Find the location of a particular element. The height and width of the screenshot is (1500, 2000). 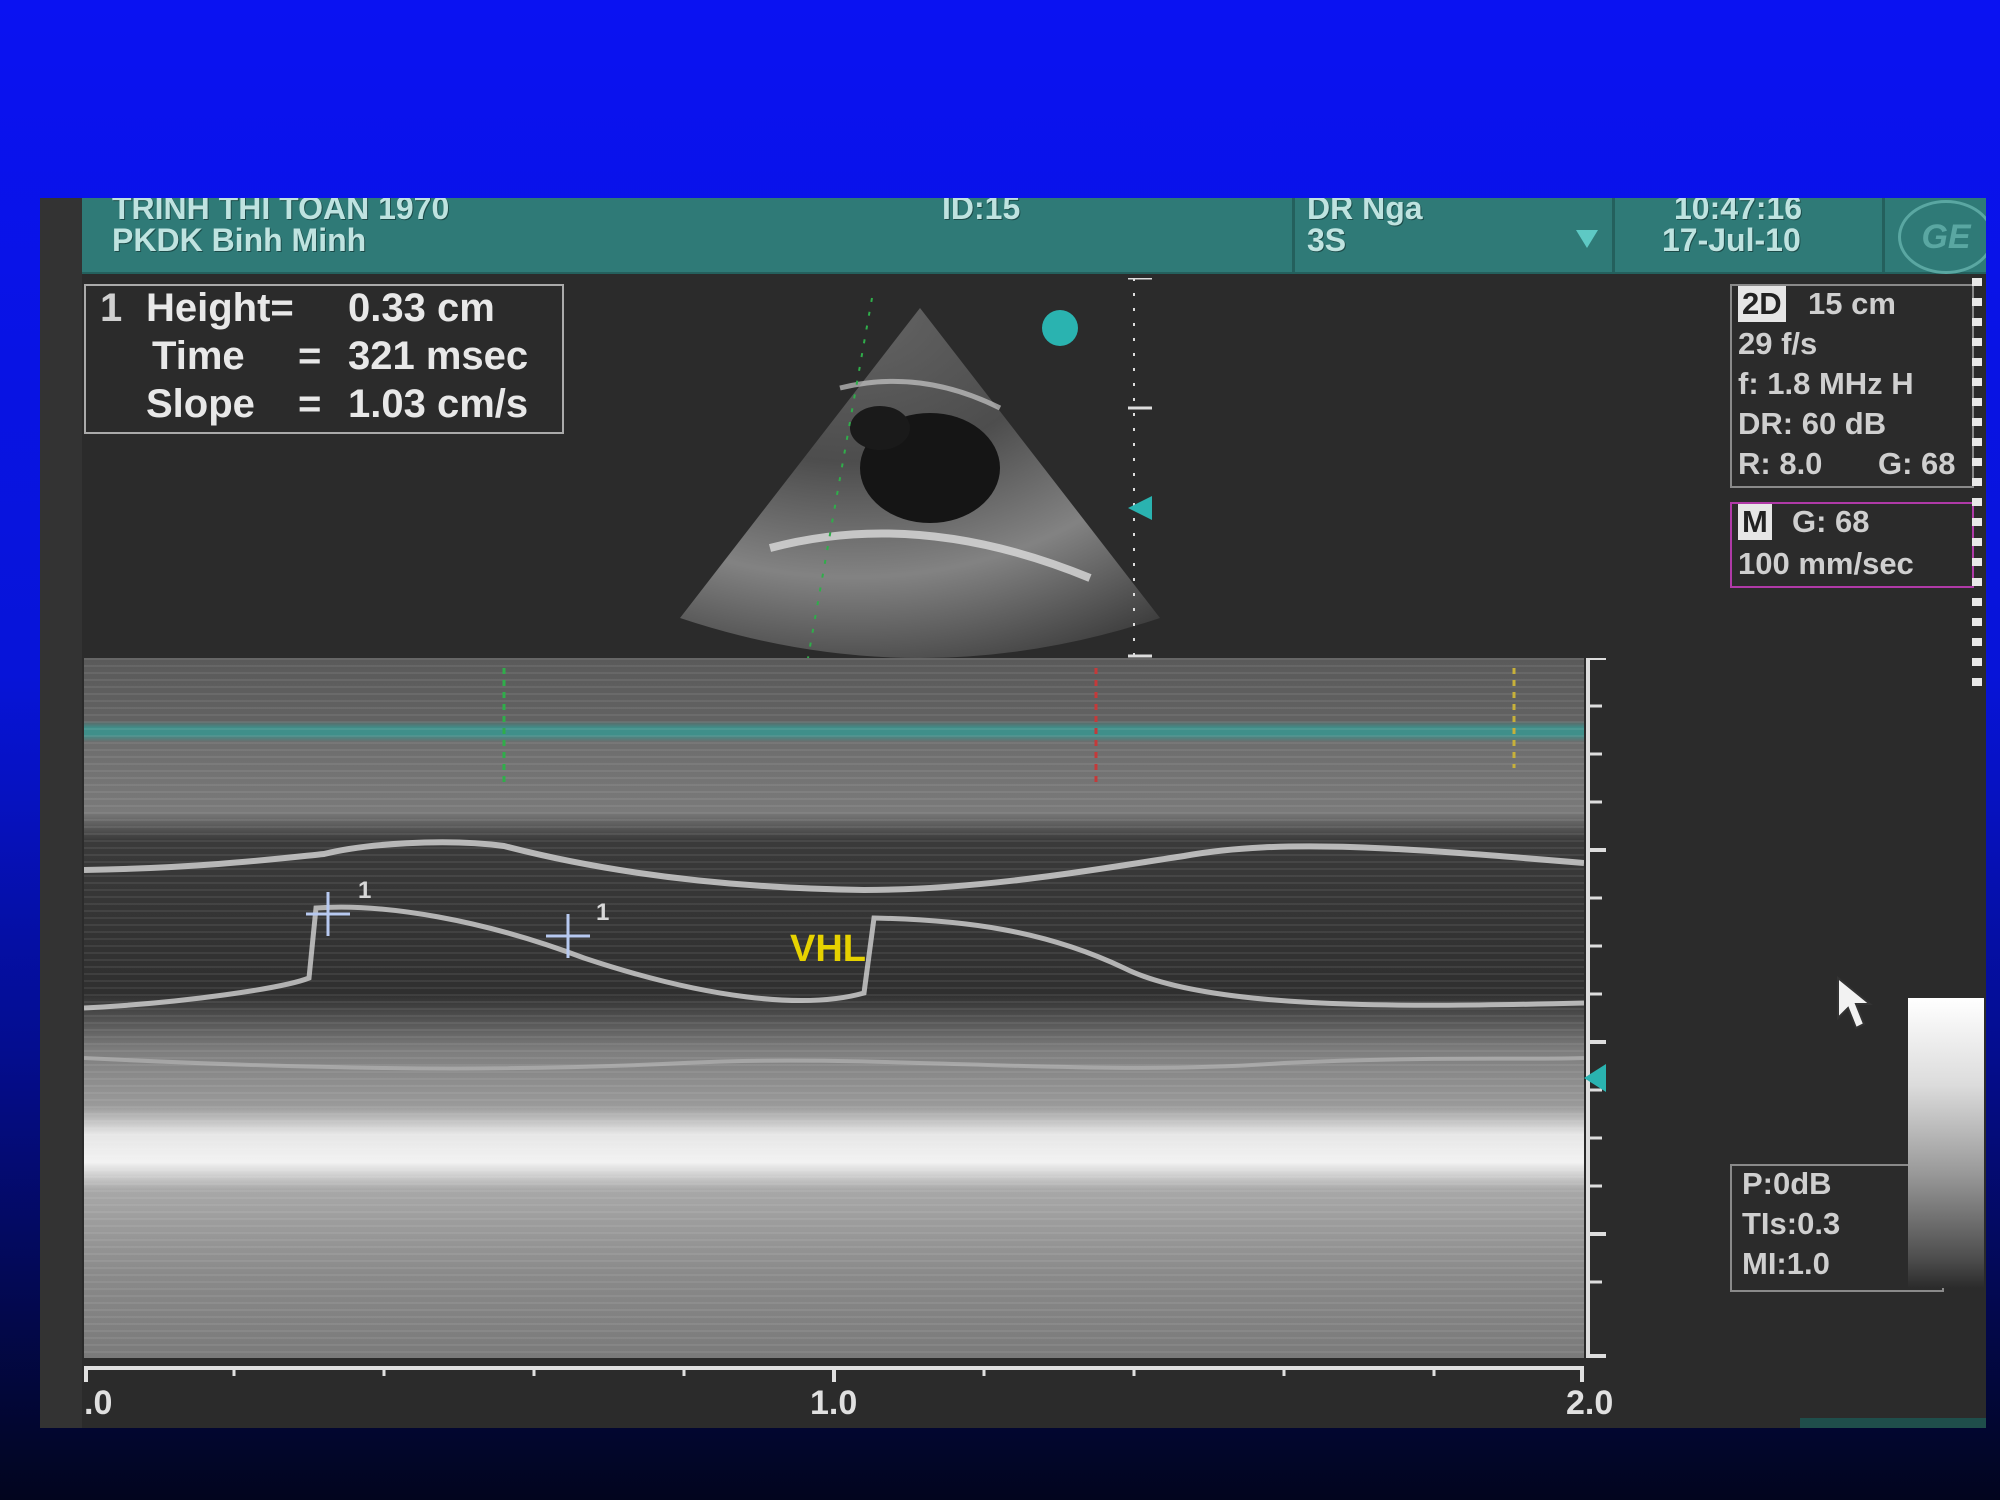

vhl-annotation: VHL is located at coordinates (828, 949).